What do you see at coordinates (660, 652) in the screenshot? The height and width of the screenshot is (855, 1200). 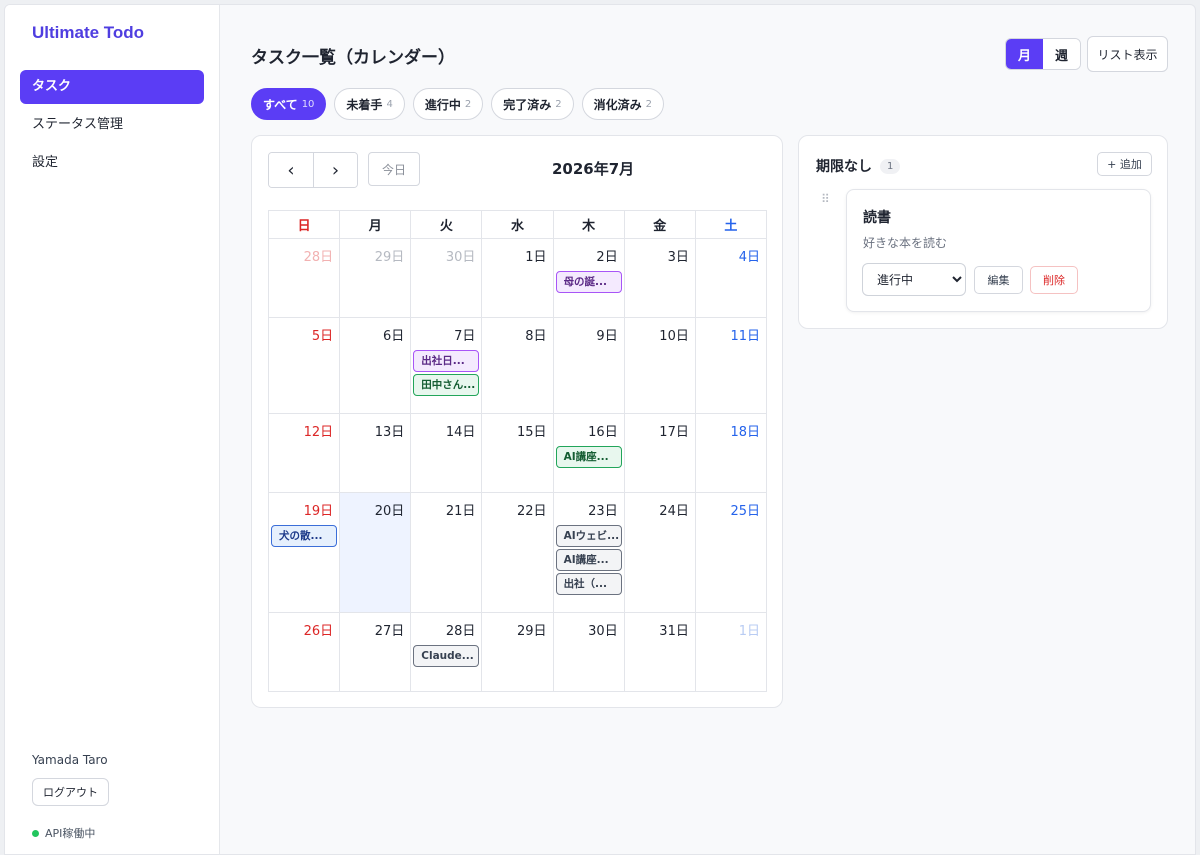 I see `calendar-day-cell: 31日` at bounding box center [660, 652].